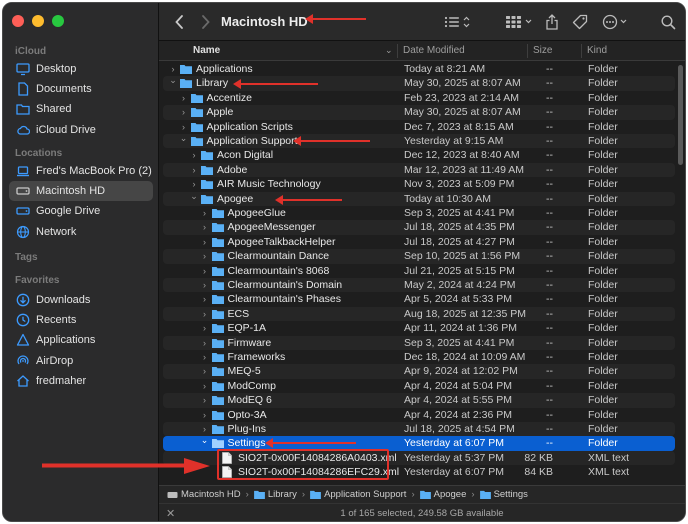  What do you see at coordinates (549, 198) in the screenshot?
I see `file-size: --` at bounding box center [549, 198].